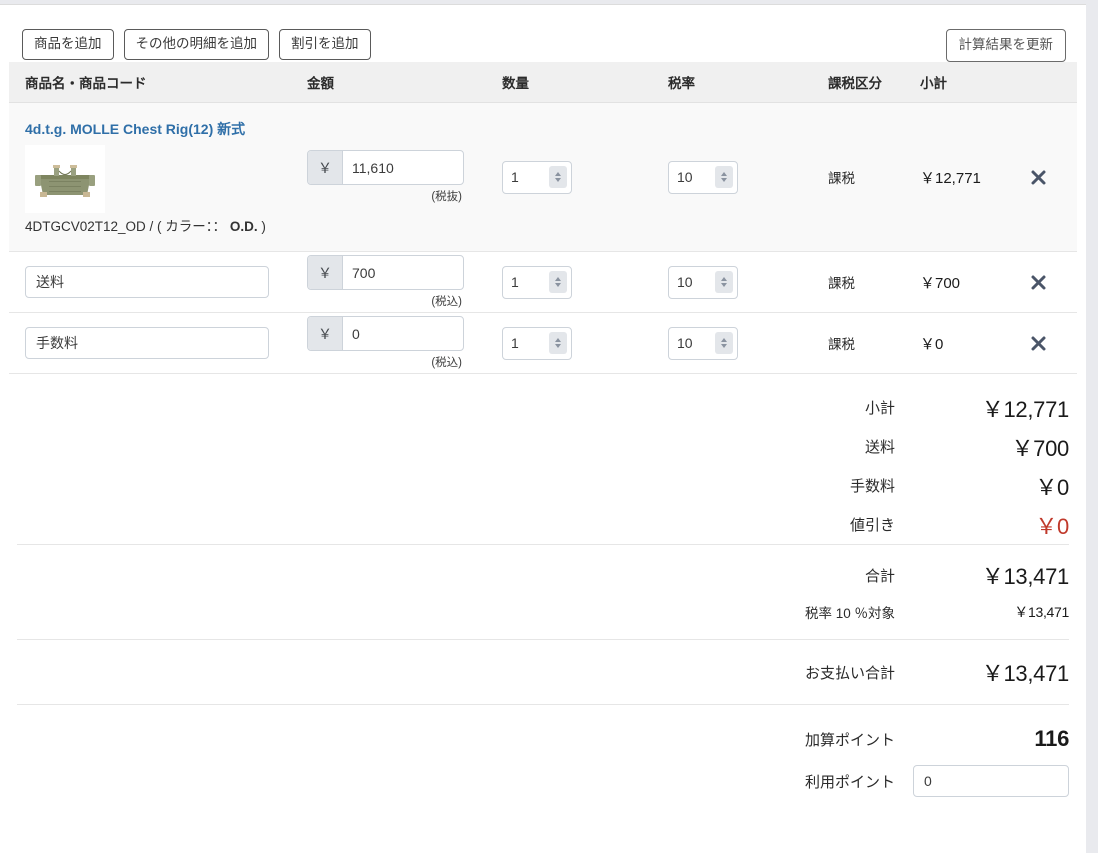 This screenshot has height=853, width=1098. What do you see at coordinates (543, 739) in the screenshot?
I see `summary-row-earned-points: 加算ポイント 116` at bounding box center [543, 739].